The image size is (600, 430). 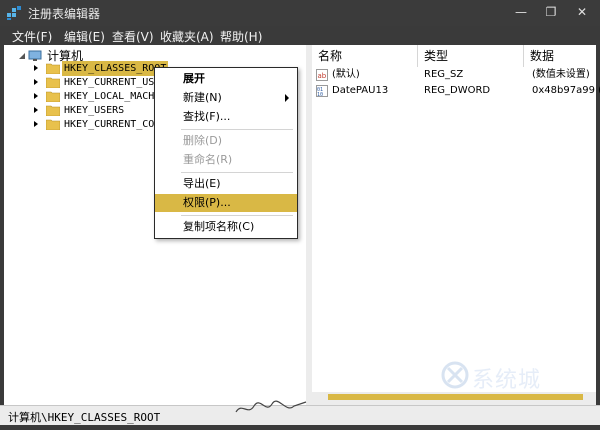 What do you see at coordinates (582, 12) in the screenshot?
I see `close-button: ✕` at bounding box center [582, 12].